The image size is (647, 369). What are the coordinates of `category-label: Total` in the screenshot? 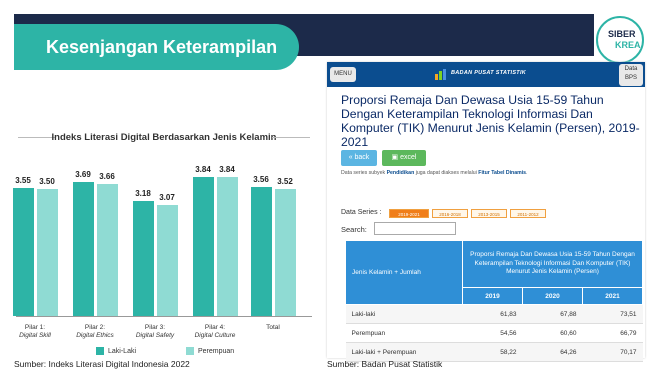 It's located at (273, 328).